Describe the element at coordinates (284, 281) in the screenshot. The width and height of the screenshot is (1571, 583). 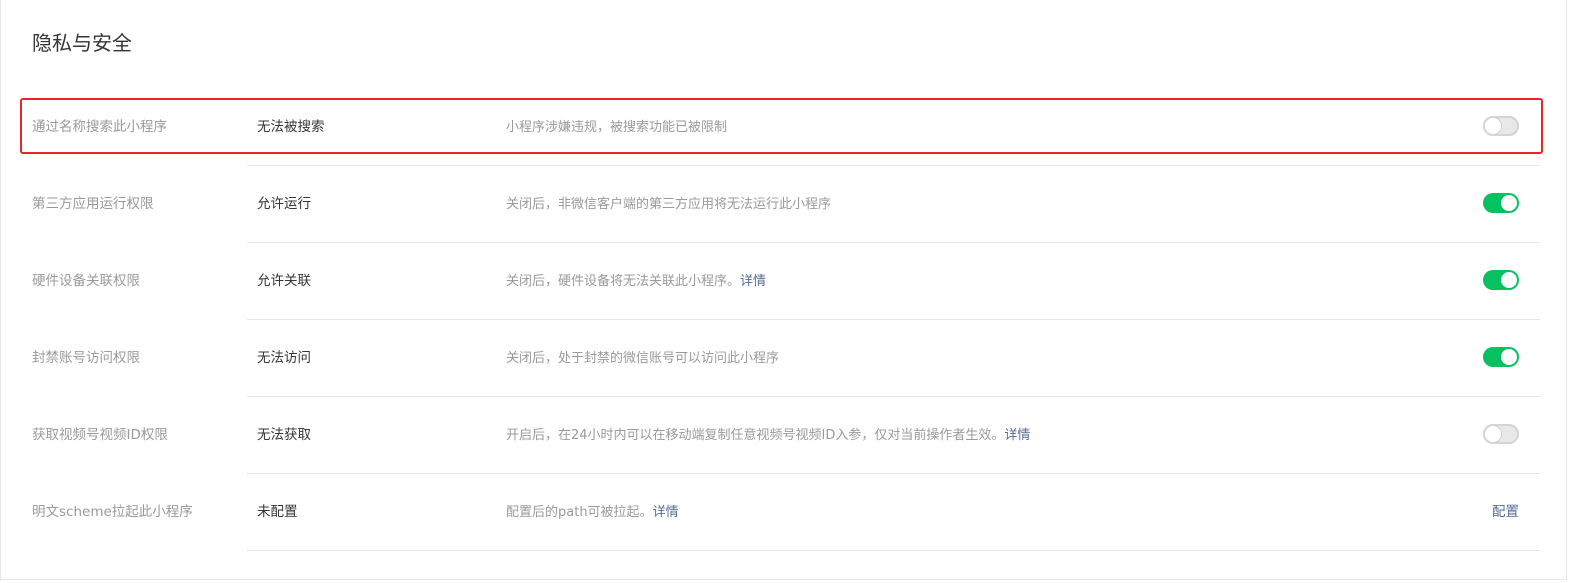
I see `setting-status: 允许关联` at that location.